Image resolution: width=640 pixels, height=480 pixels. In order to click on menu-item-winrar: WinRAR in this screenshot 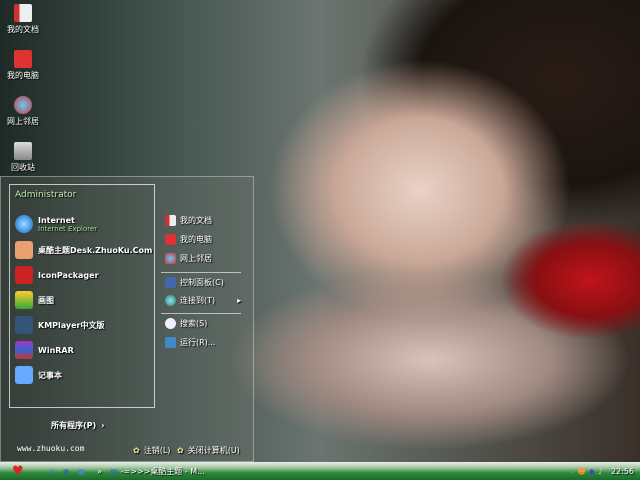, I will do `click(44, 350)`.